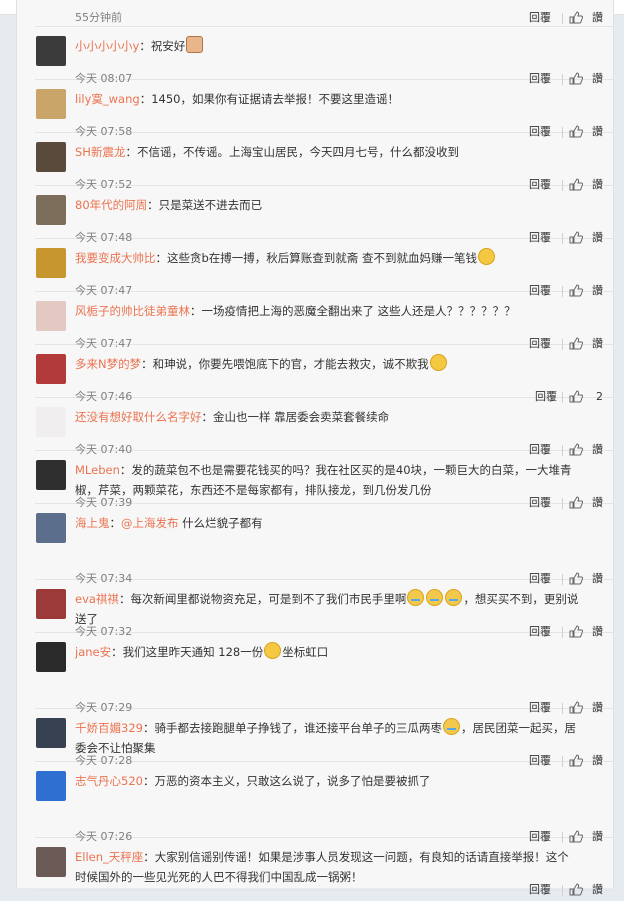 Image resolution: width=624 pixels, height=901 pixels. I want to click on comment-body: 这些贪b在搏一搏，秋后算账查到就斋 查不到就血妈赚一笔钱, so click(322, 258).